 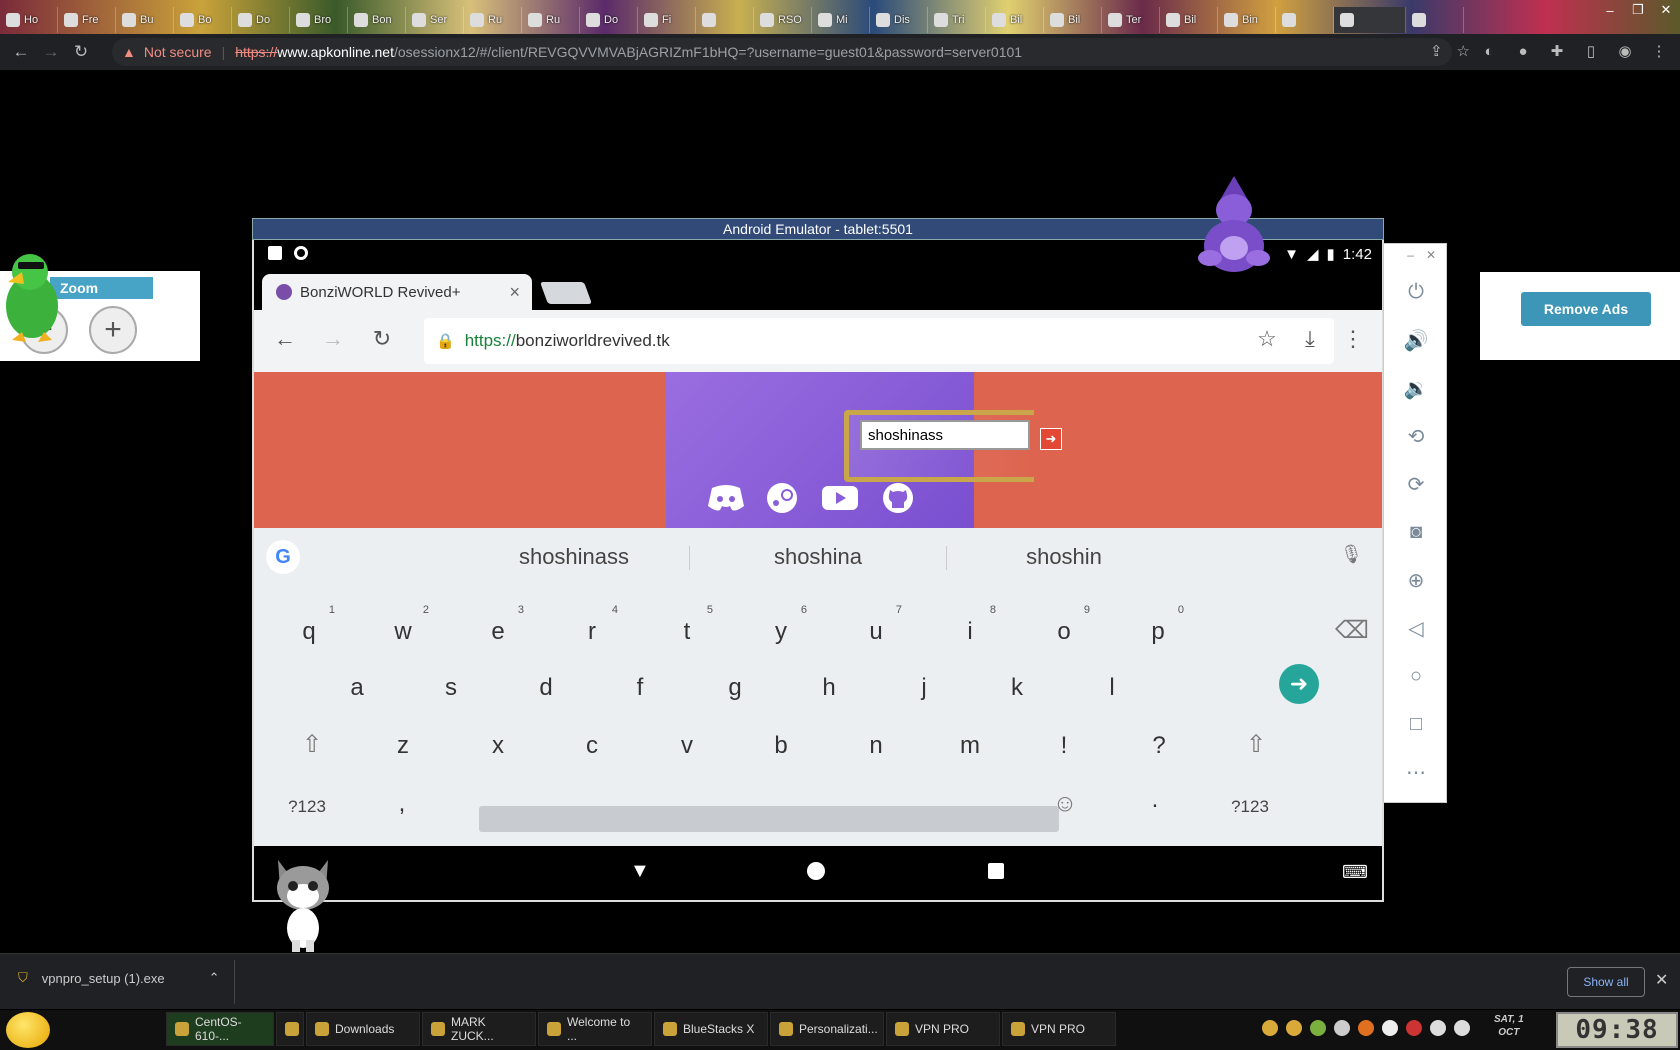 I want to click on browser-tab: Bon, so click(x=377, y=20).